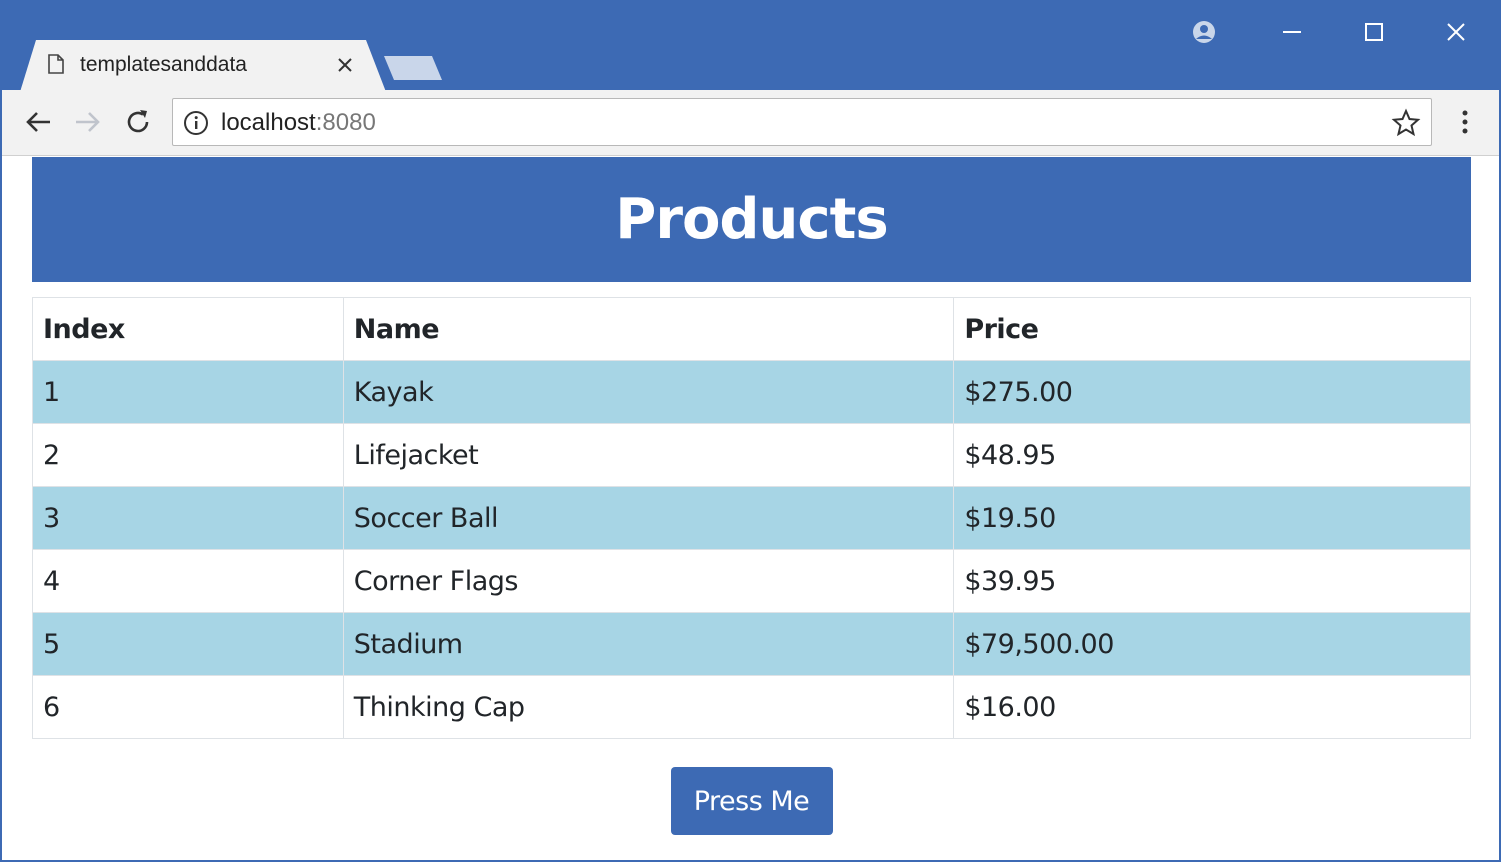 The height and width of the screenshot is (862, 1501). I want to click on button-container: Press Me, so click(751, 801).